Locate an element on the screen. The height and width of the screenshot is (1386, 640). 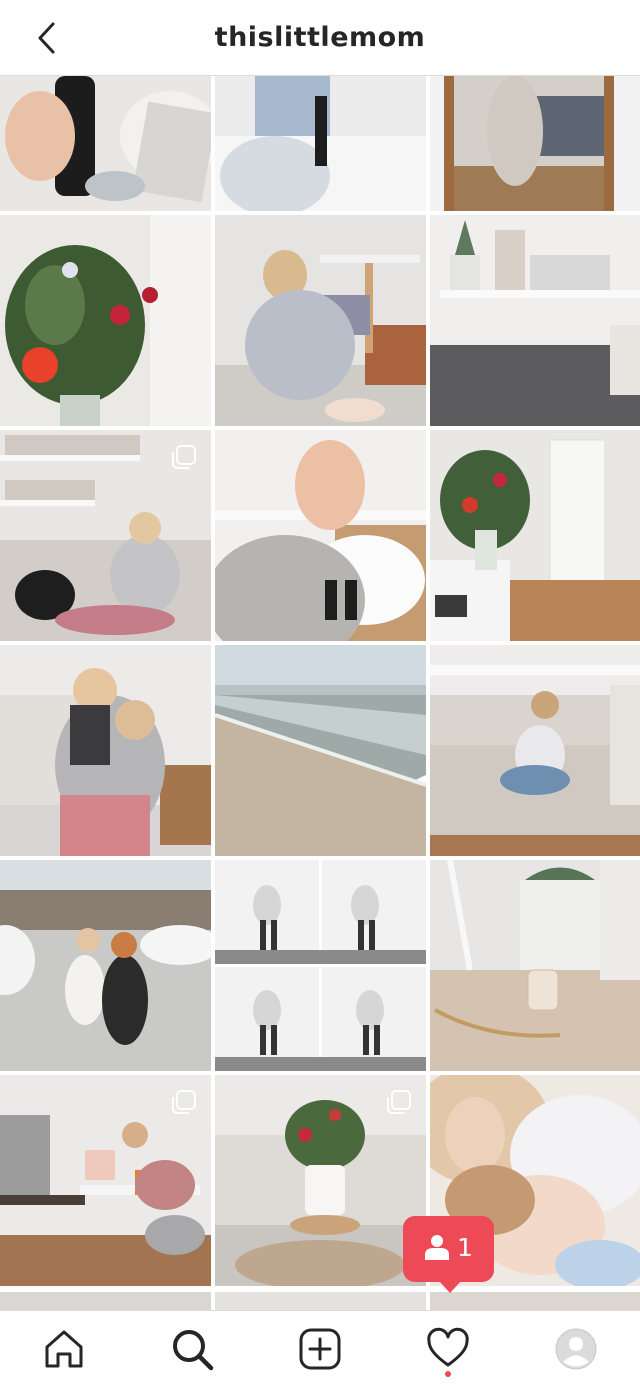
search-icon is located at coordinates (193, 1350).